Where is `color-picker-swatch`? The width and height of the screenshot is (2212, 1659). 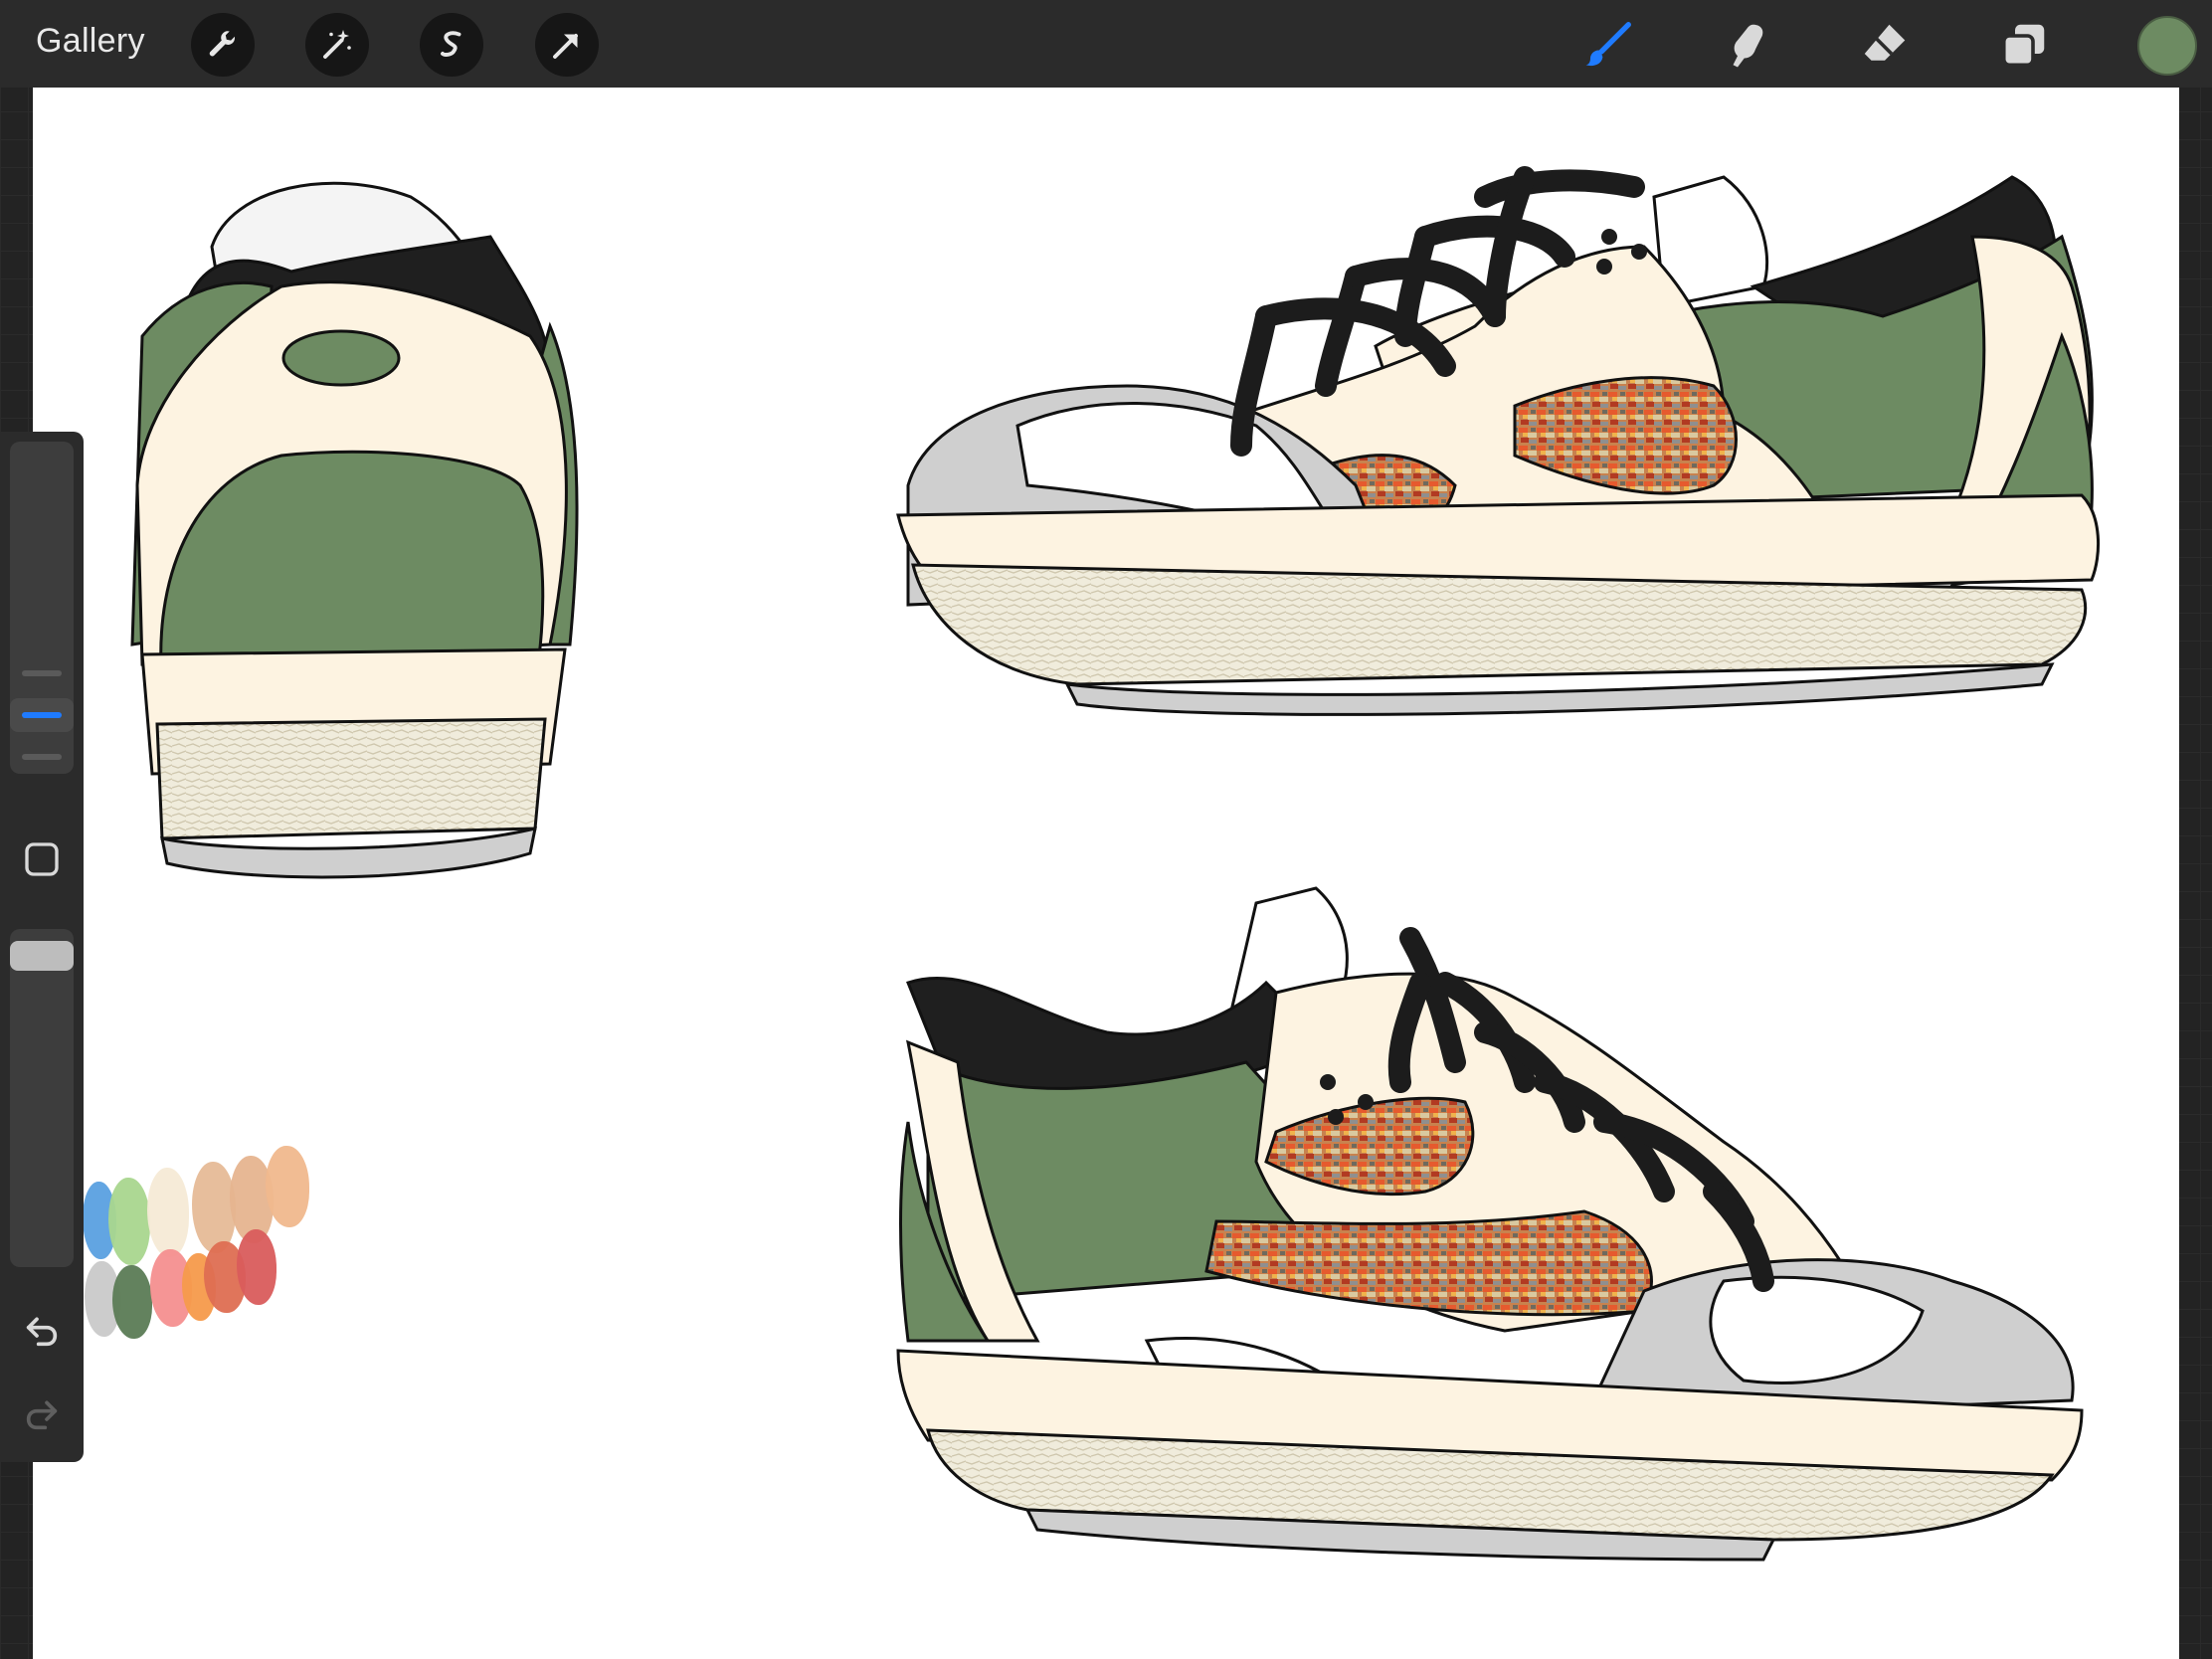 color-picker-swatch is located at coordinates (2167, 46).